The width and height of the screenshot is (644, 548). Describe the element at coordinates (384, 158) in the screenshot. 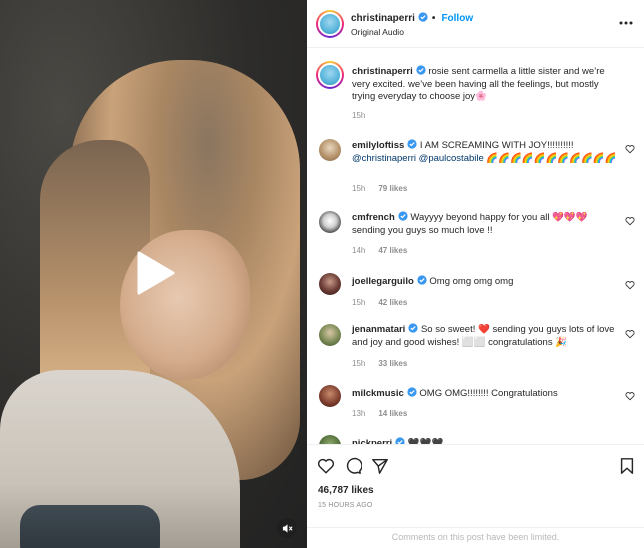

I see `mention-link: @christinaperri` at that location.